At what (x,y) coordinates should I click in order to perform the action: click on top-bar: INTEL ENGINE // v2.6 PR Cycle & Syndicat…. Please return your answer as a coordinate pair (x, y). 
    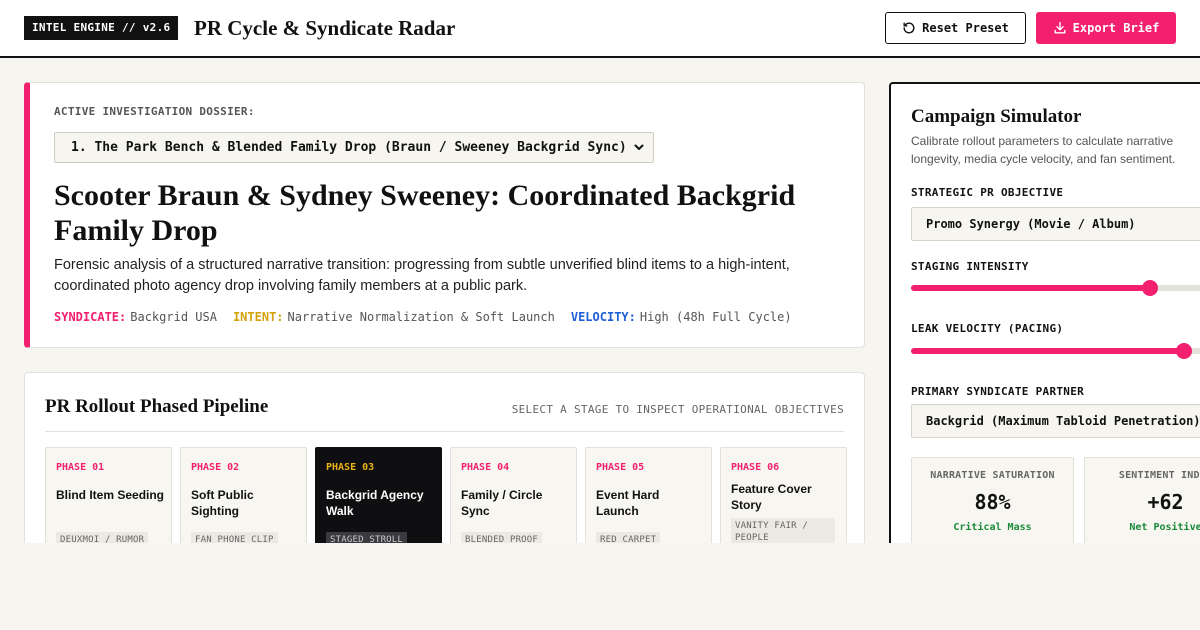
    Looking at the image, I should click on (600, 29).